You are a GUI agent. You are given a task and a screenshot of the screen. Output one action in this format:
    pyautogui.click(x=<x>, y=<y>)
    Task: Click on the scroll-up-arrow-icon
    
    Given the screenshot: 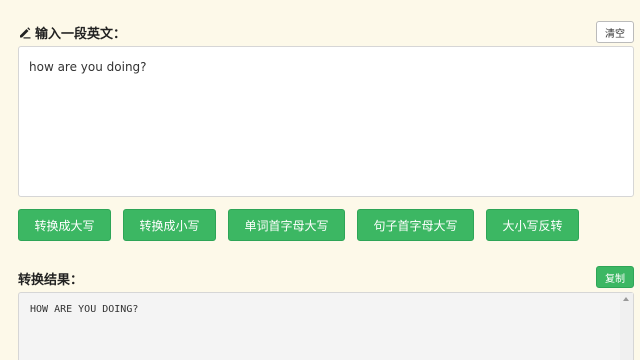 What is the action you would take?
    pyautogui.click(x=626, y=299)
    